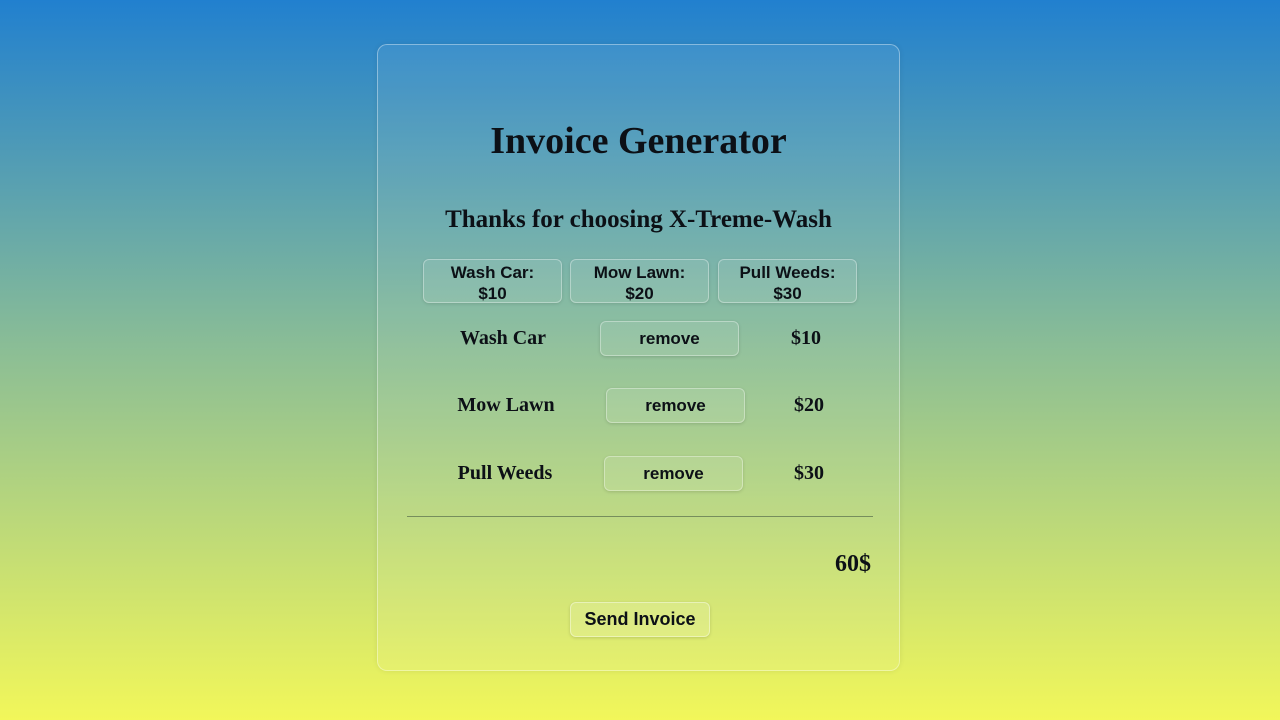 This screenshot has width=1280, height=720. Describe the element at coordinates (640, 619) in the screenshot. I see `send-invoice-button: Send Invoice` at that location.